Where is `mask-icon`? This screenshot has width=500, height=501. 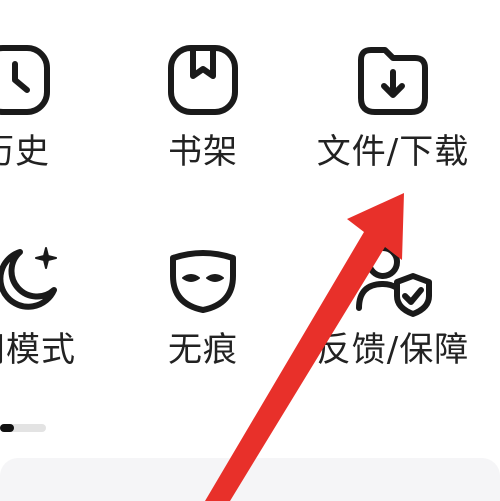
mask-icon is located at coordinates (203, 278).